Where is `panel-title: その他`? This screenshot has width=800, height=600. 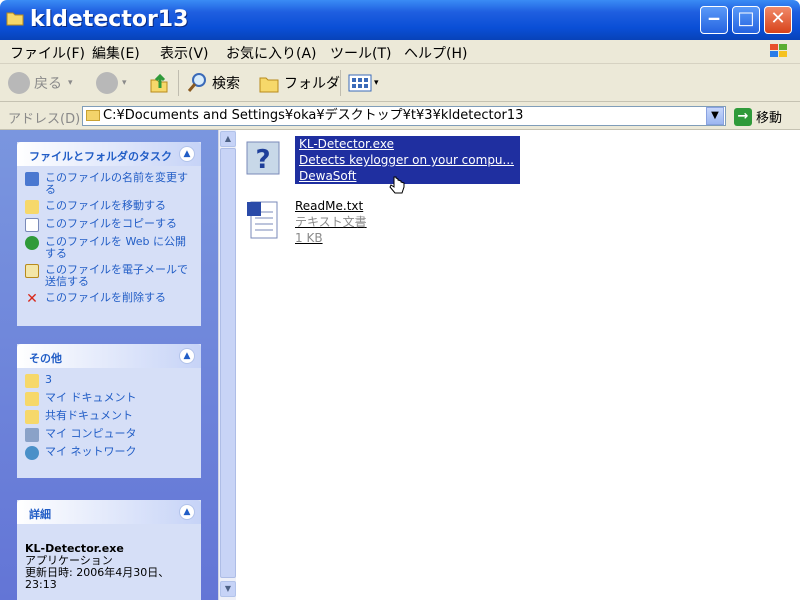
panel-title: その他 is located at coordinates (45, 358).